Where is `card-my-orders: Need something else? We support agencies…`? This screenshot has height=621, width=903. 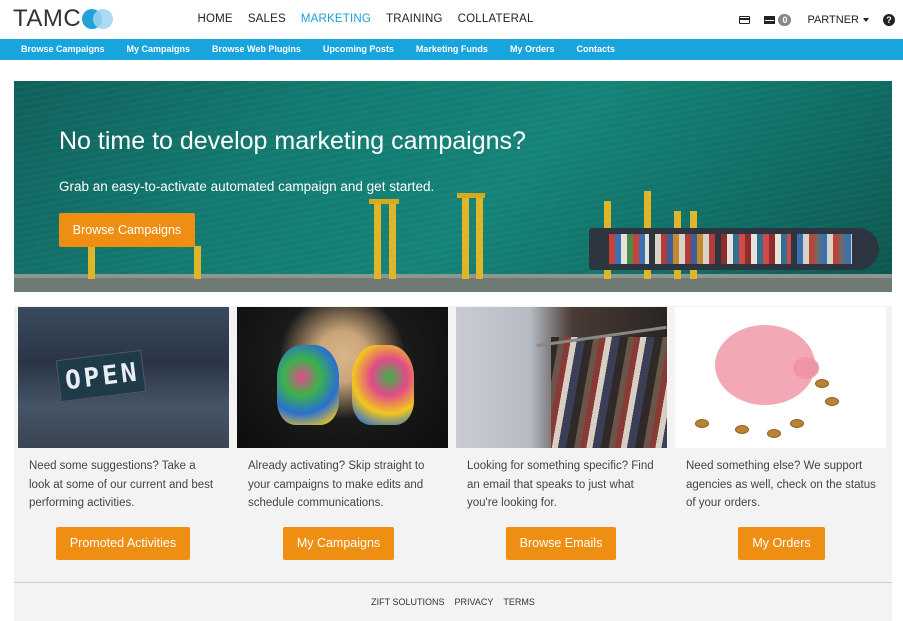 card-my-orders: Need something else? We support agencies… is located at coordinates (778, 444).